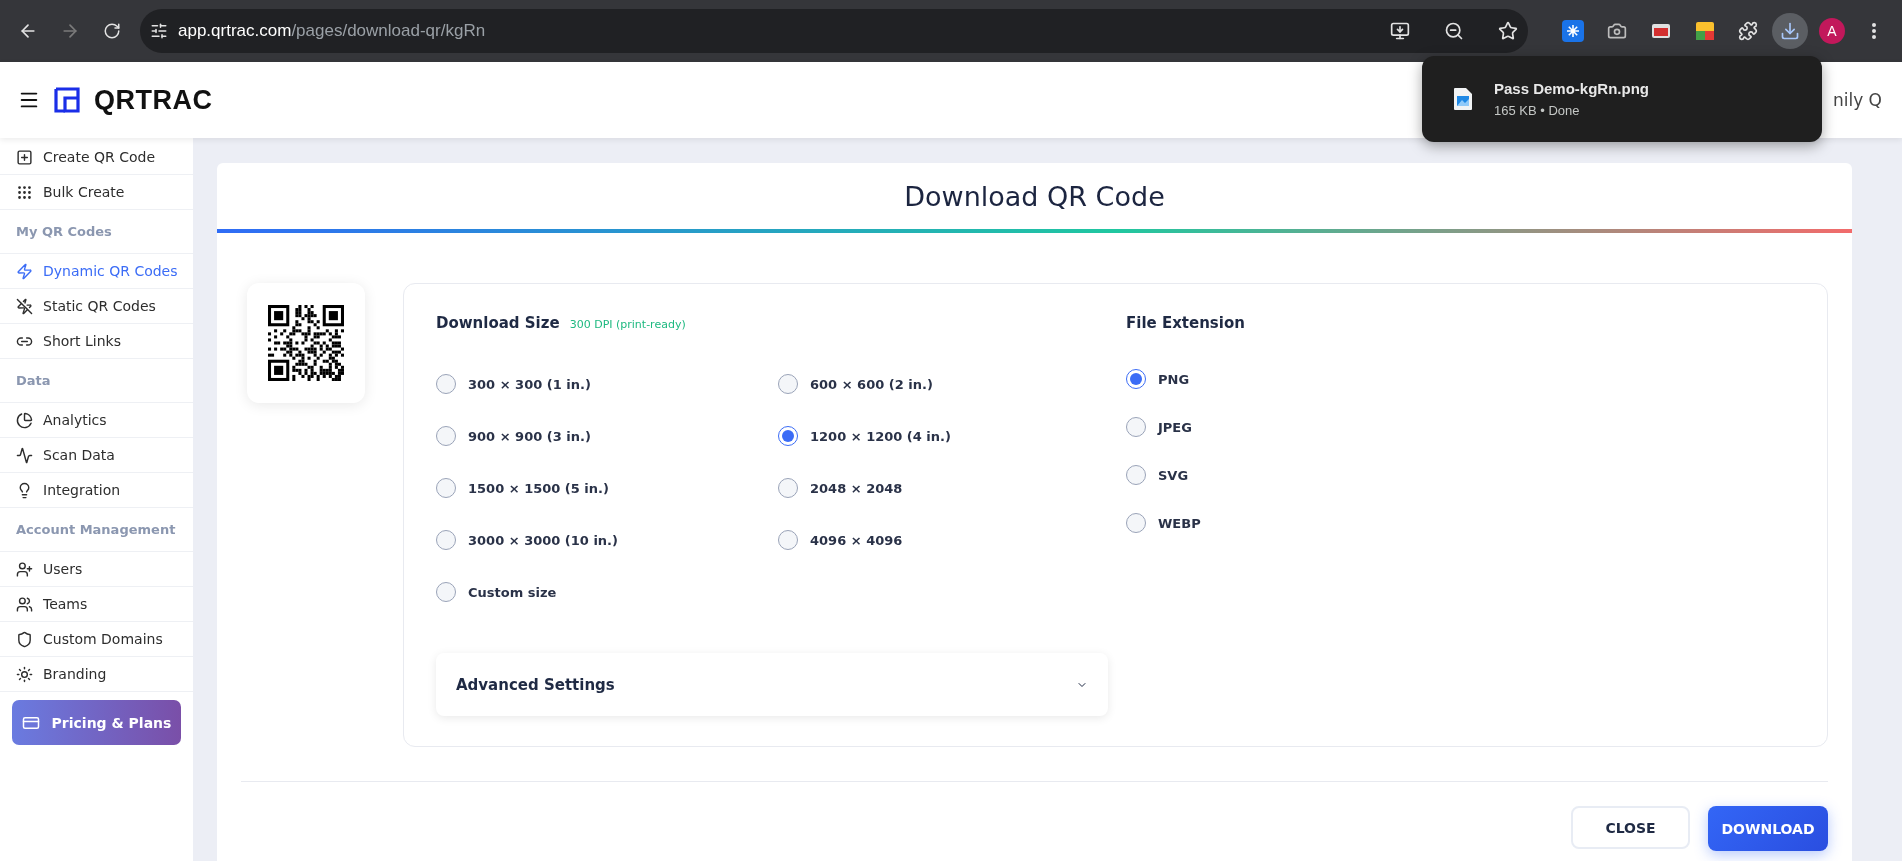 This screenshot has height=861, width=1902. What do you see at coordinates (928, 384) in the screenshot?
I see `radio-option: 600 × 600 (2 in.)` at bounding box center [928, 384].